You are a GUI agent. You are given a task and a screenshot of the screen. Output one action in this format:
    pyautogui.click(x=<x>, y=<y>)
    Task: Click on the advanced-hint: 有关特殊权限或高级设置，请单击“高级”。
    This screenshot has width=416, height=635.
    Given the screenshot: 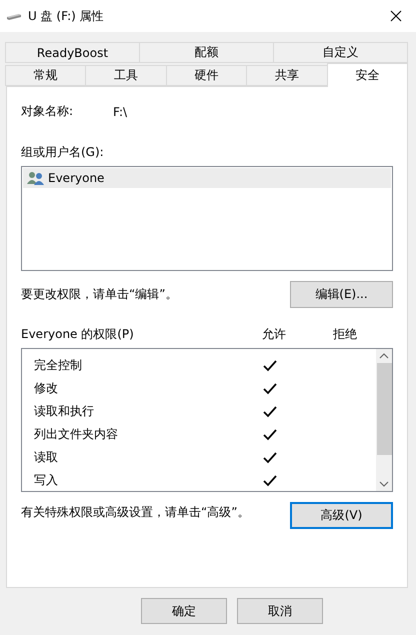 What is the action you would take?
    pyautogui.click(x=135, y=512)
    